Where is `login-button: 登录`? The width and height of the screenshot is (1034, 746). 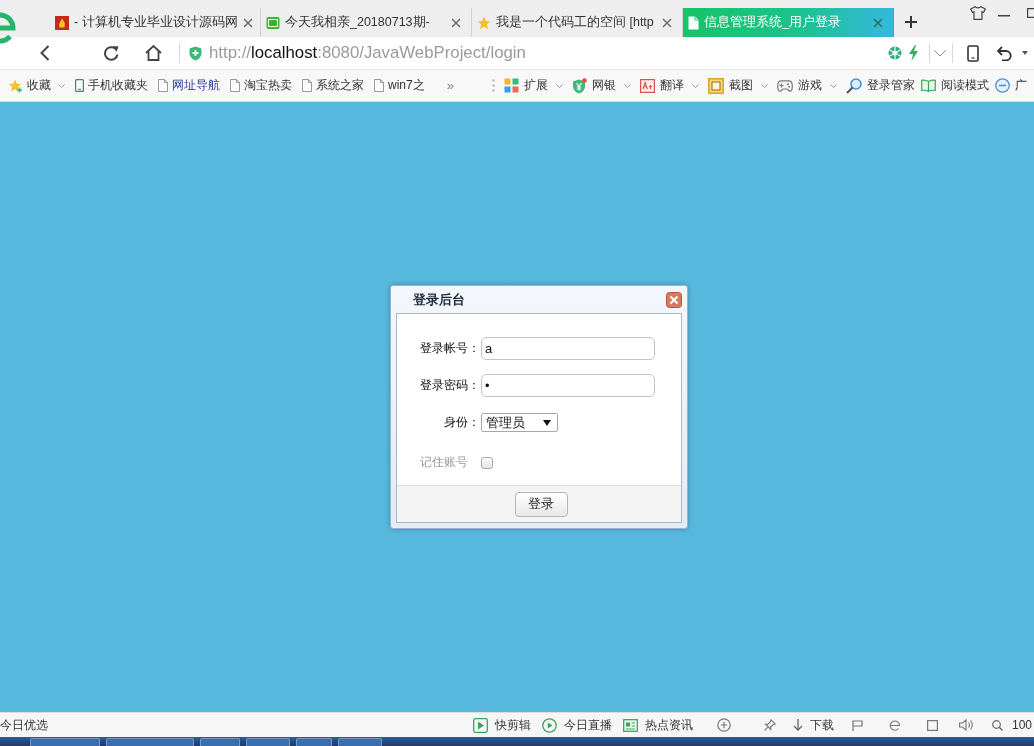 login-button: 登录 is located at coordinates (541, 504).